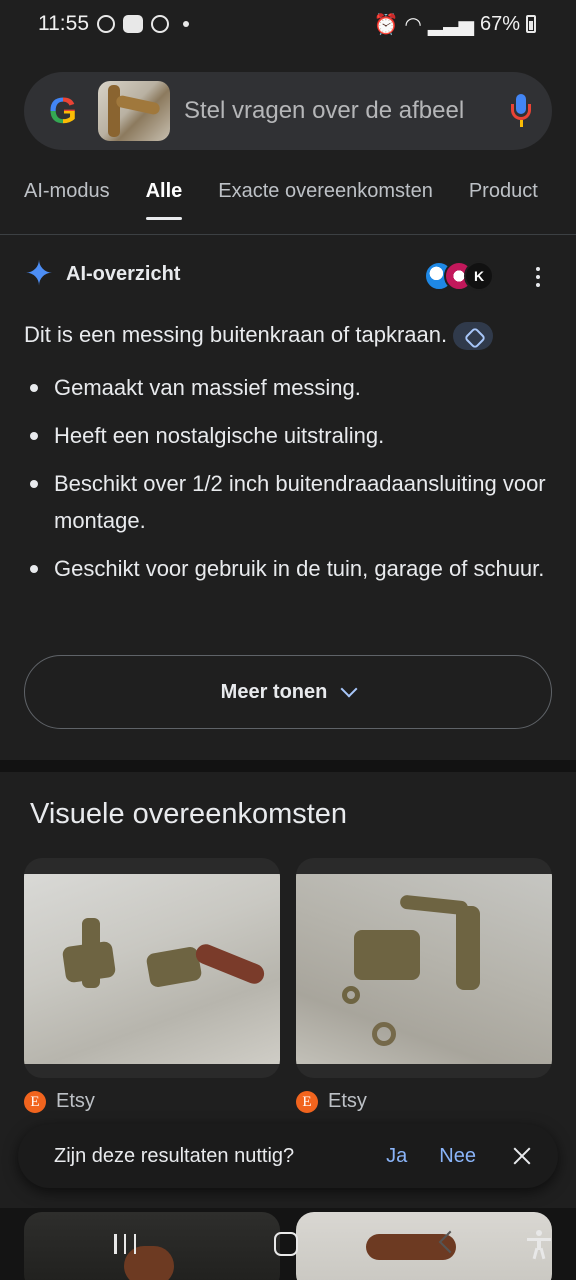  What do you see at coordinates (396, 1156) in the screenshot?
I see `feedback-yes-button: Ja` at bounding box center [396, 1156].